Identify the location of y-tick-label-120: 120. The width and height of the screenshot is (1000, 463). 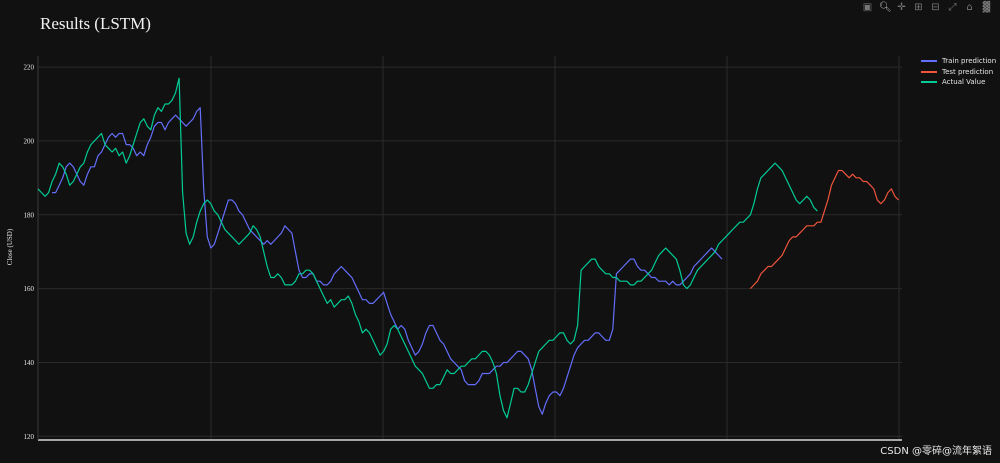
(29, 437).